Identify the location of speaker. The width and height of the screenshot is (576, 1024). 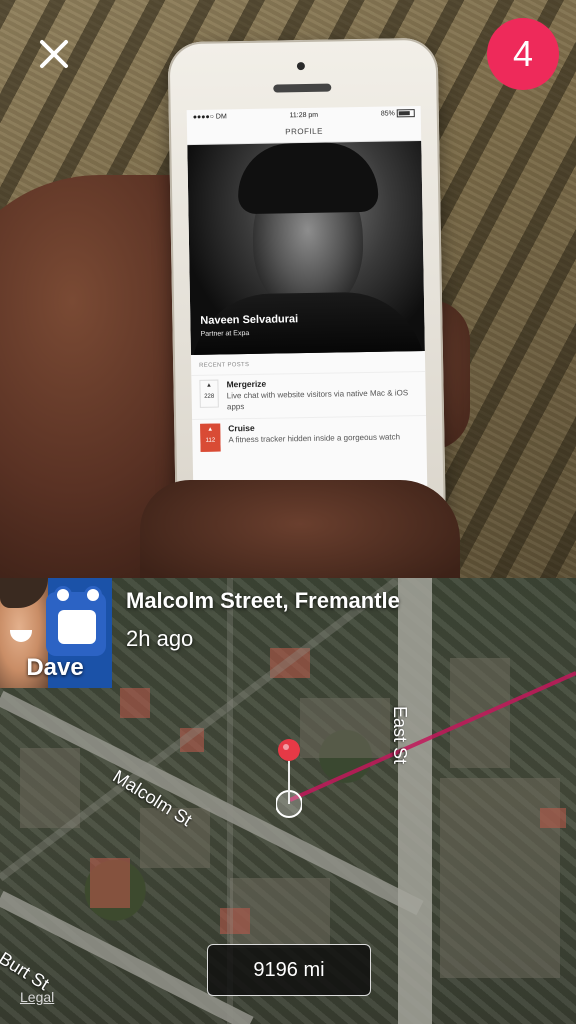
(302, 88).